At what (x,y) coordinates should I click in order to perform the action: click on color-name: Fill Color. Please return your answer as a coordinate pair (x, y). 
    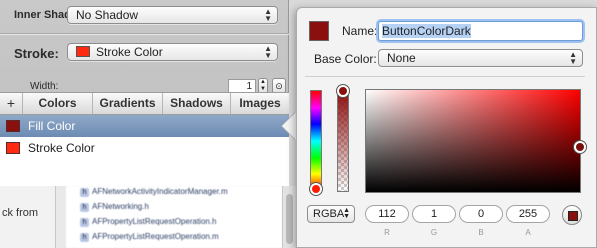
    Looking at the image, I should click on (52, 126).